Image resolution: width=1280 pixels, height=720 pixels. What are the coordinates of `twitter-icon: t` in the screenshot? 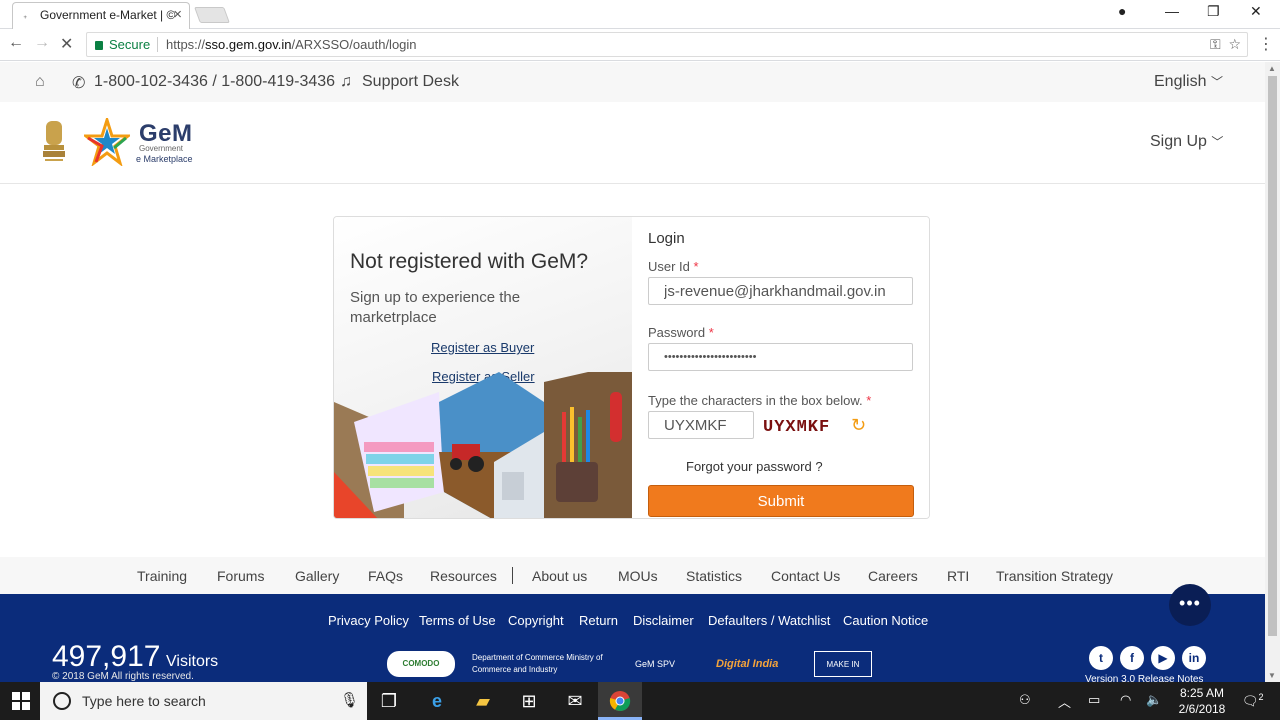 It's located at (1101, 658).